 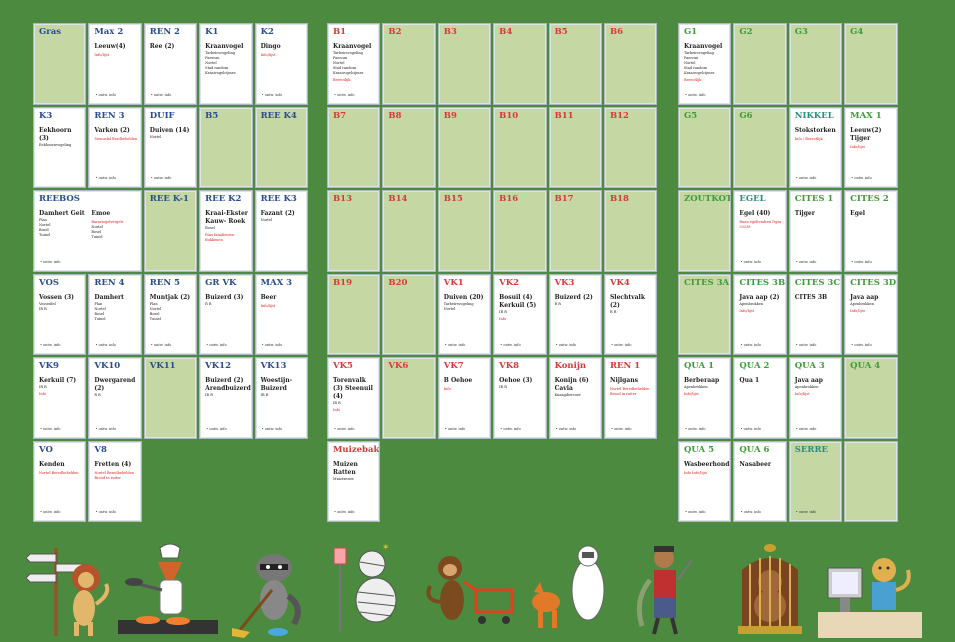 What do you see at coordinates (354, 314) in the screenshot?
I see `enclosure-cell: B19` at bounding box center [354, 314].